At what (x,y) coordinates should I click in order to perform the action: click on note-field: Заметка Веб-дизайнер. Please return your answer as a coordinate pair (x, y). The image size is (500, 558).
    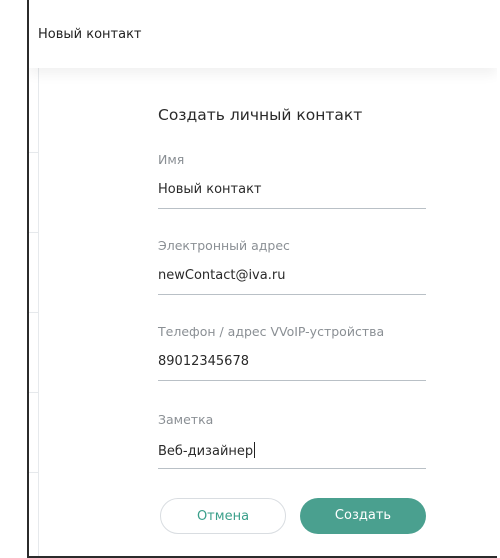
    Looking at the image, I should click on (292, 440).